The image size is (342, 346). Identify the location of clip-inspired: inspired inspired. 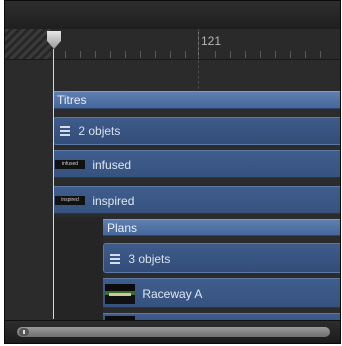
(196, 200).